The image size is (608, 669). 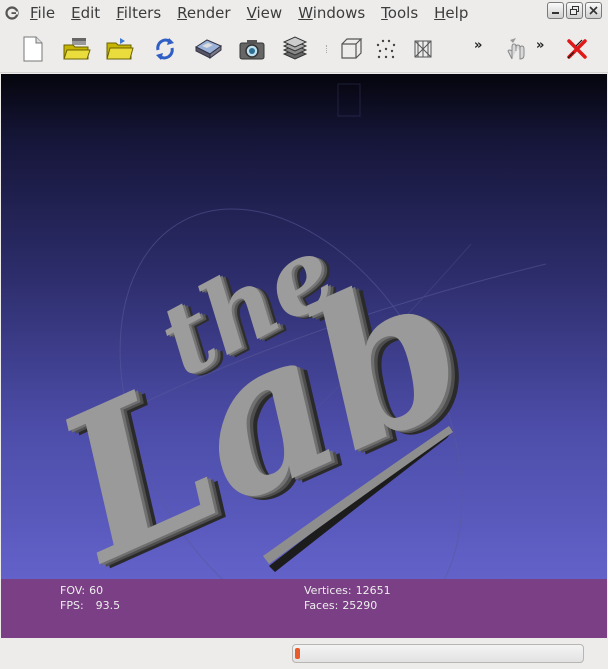 I want to click on vertices-readout: Vertices: 12651, so click(x=347, y=591).